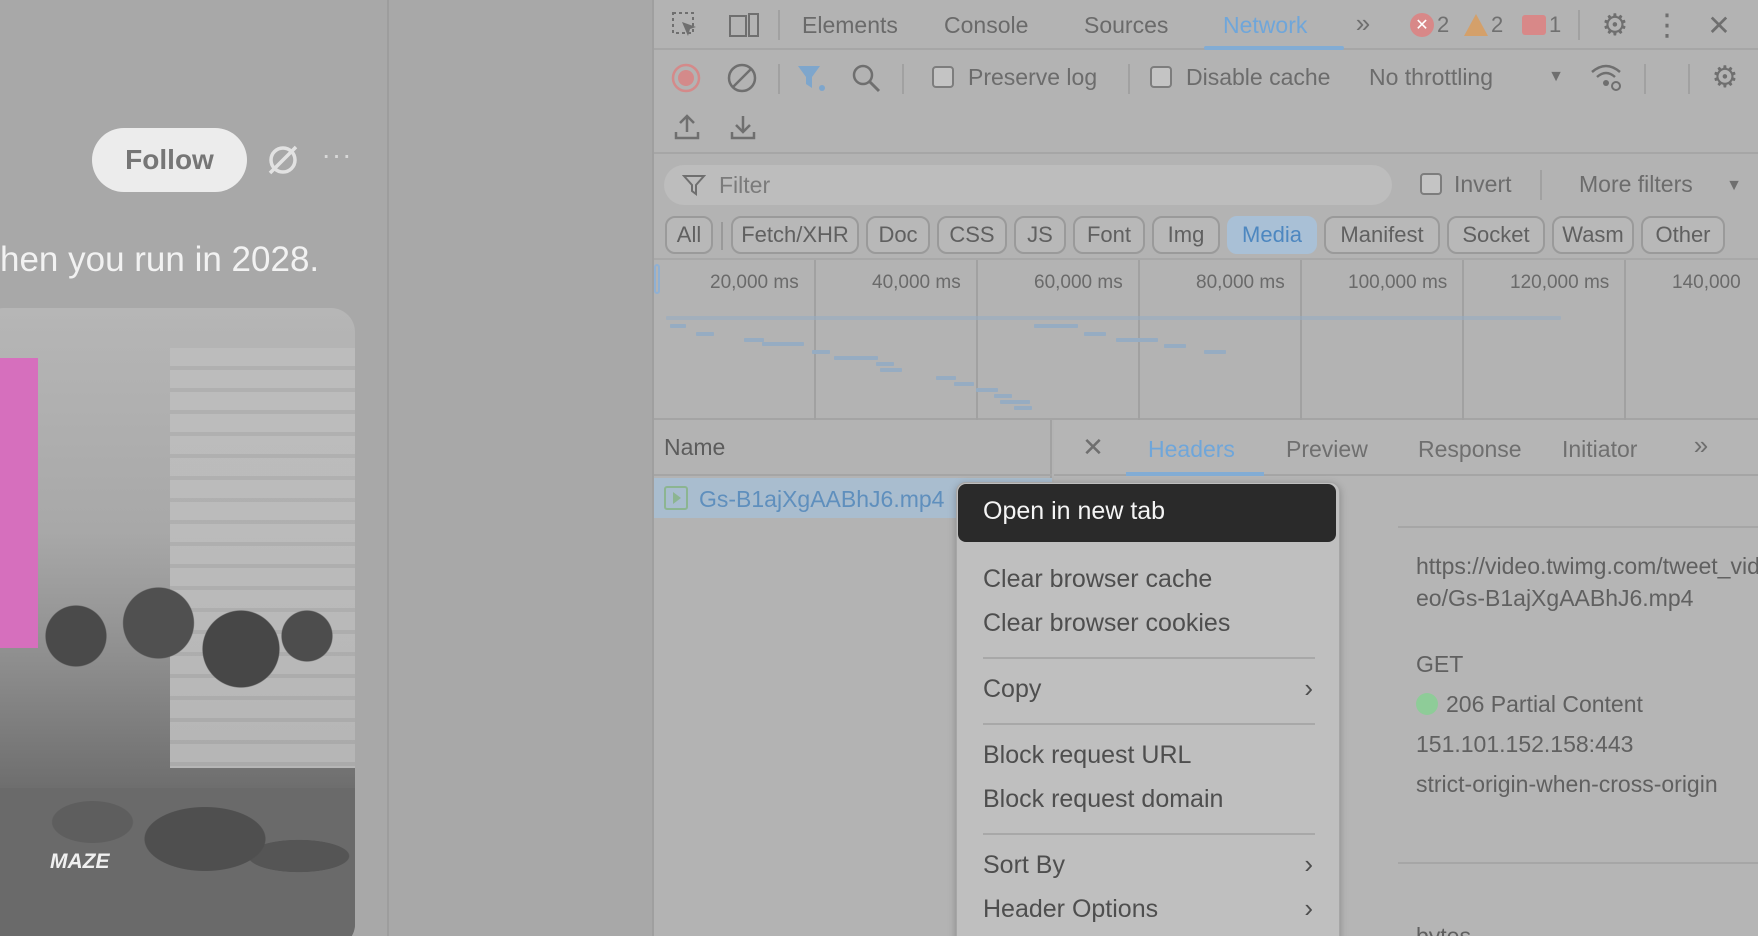 Image resolution: width=1758 pixels, height=936 pixels. I want to click on chip-manifest: Manifest, so click(1382, 235).